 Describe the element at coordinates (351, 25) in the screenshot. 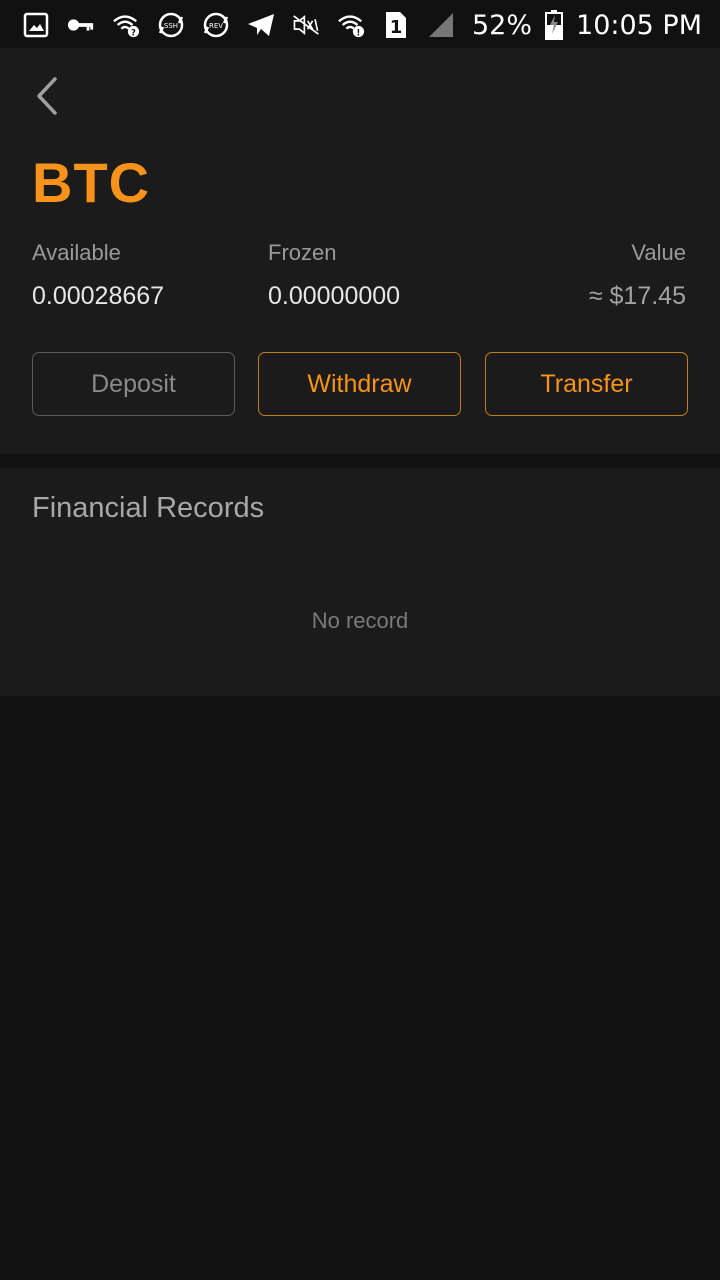

I see `wifi-alert-icon: !` at that location.